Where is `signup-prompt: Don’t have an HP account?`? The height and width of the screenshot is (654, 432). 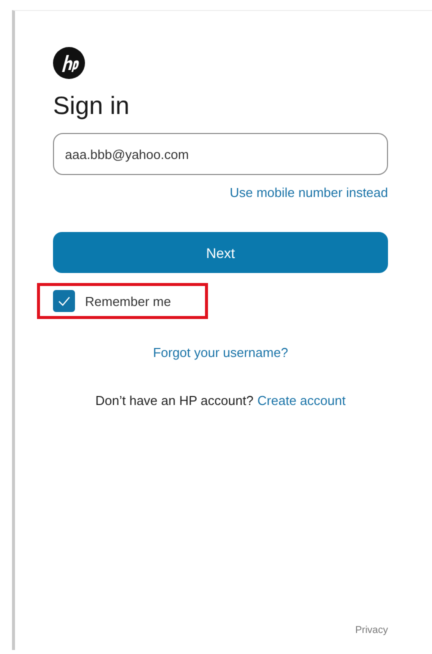 signup-prompt: Don’t have an HP account? is located at coordinates (174, 400).